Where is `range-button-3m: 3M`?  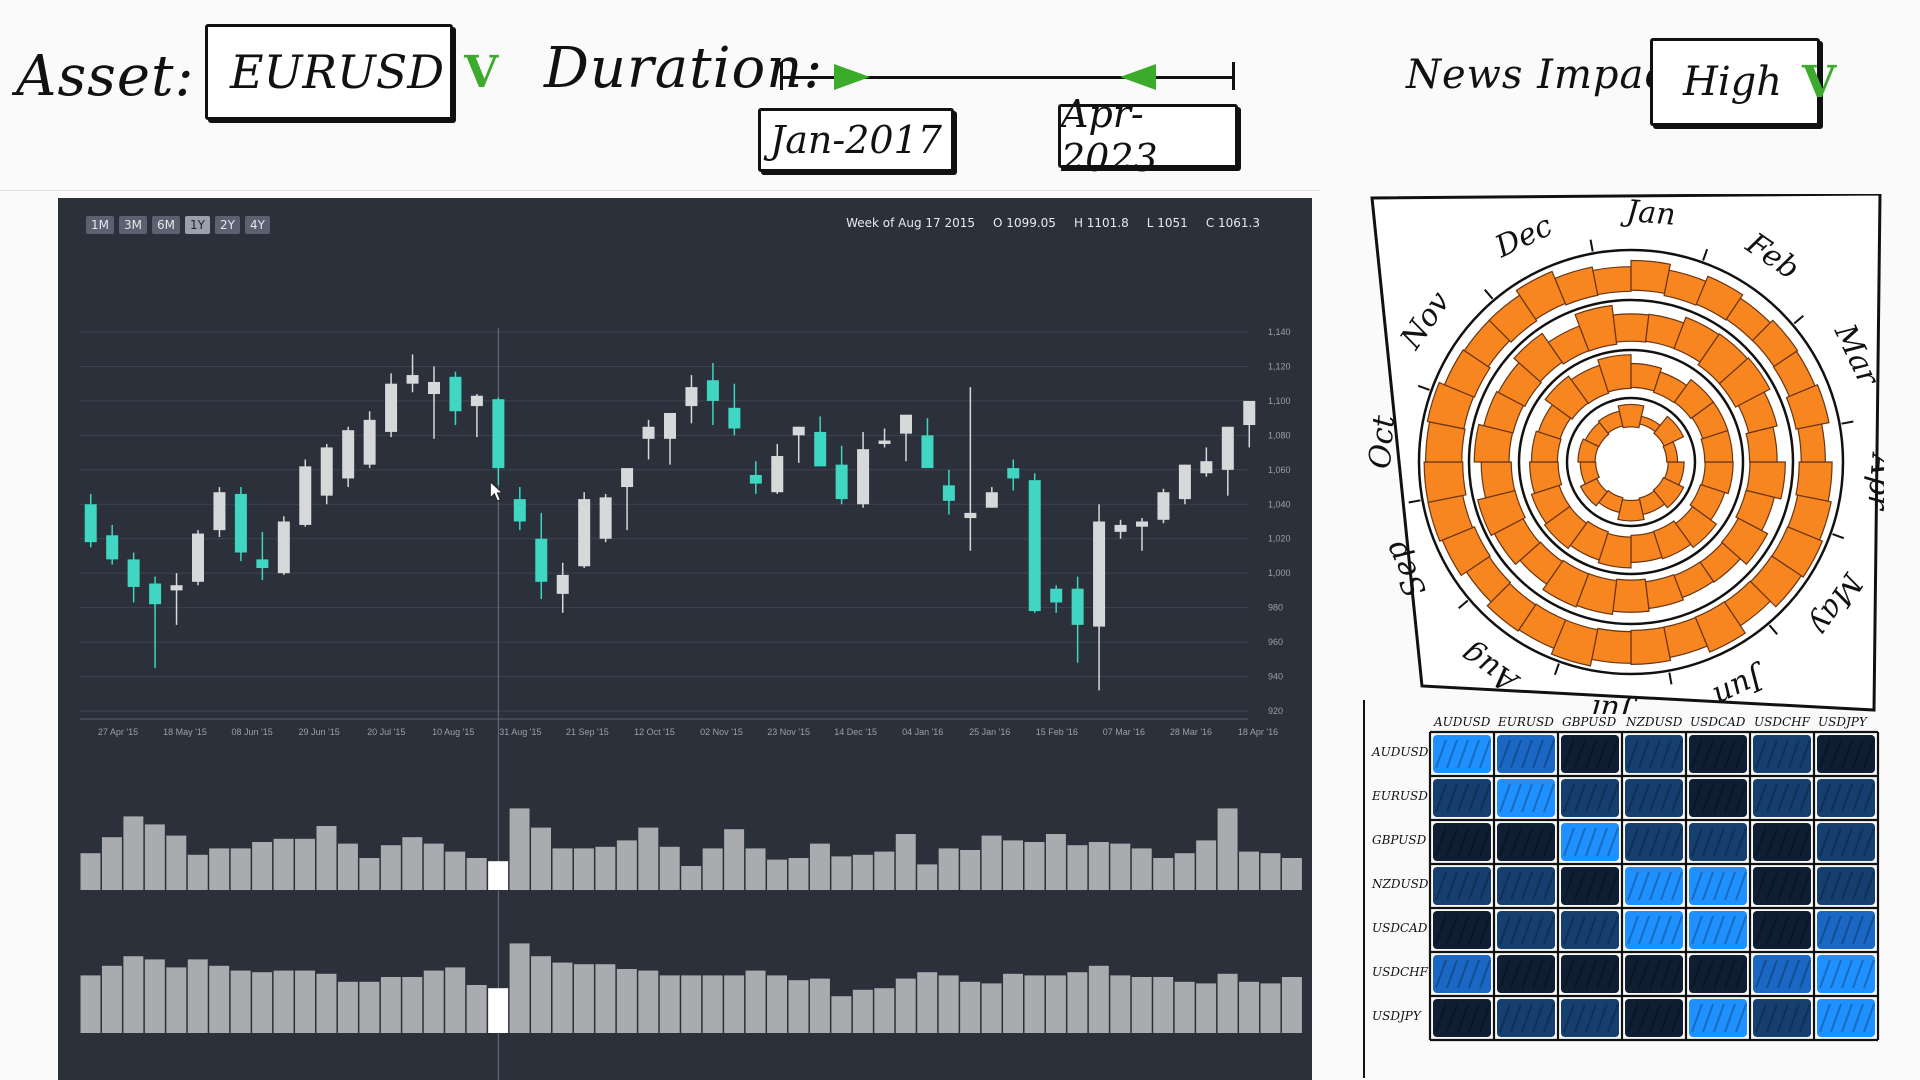
range-button-3m: 3M is located at coordinates (133, 225).